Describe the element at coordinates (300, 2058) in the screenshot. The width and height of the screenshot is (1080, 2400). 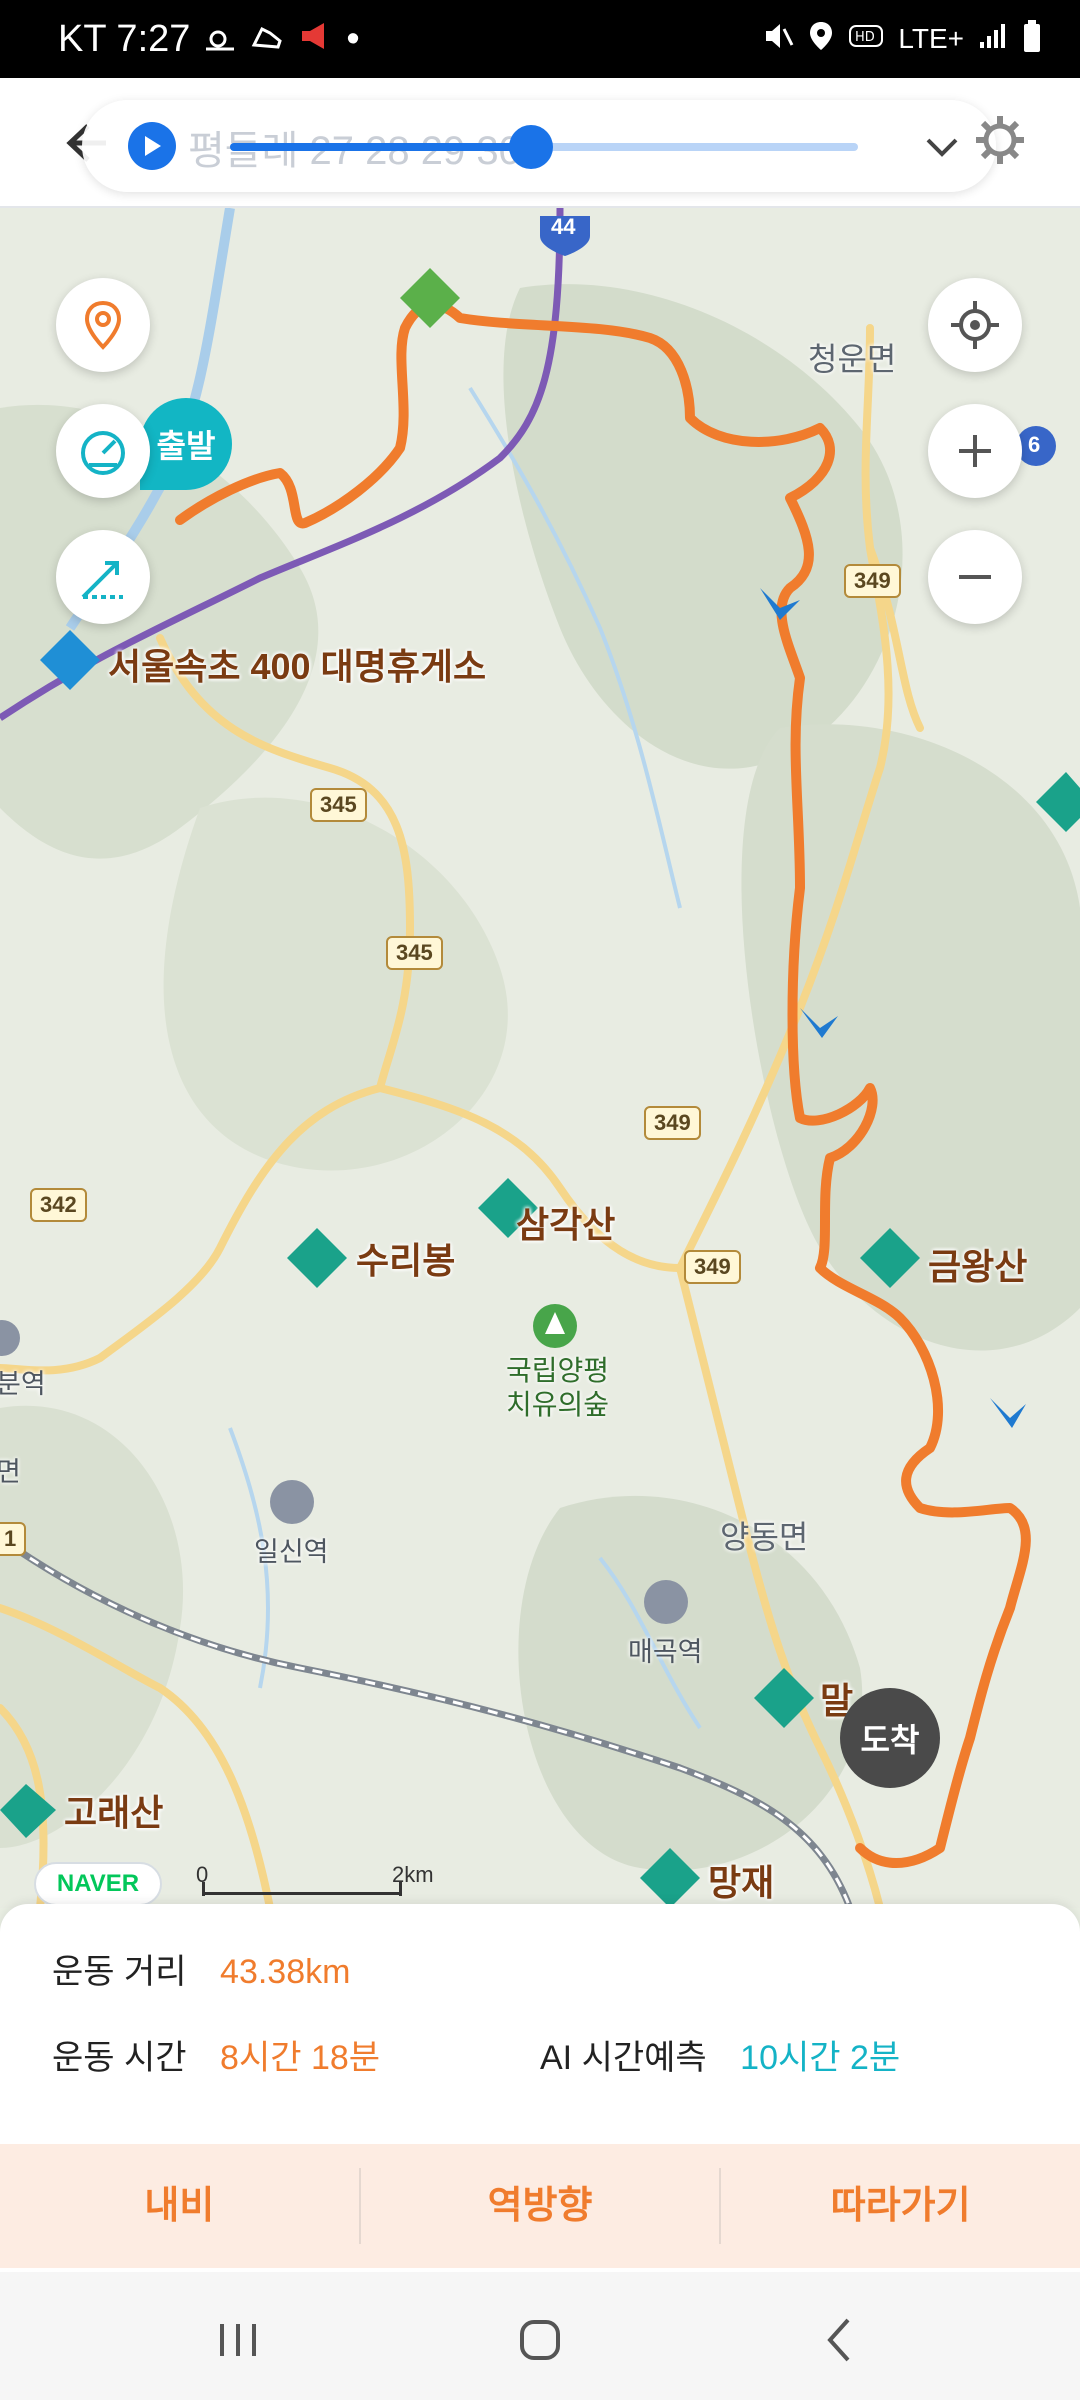
I see `time-value: 8시간 18분` at that location.